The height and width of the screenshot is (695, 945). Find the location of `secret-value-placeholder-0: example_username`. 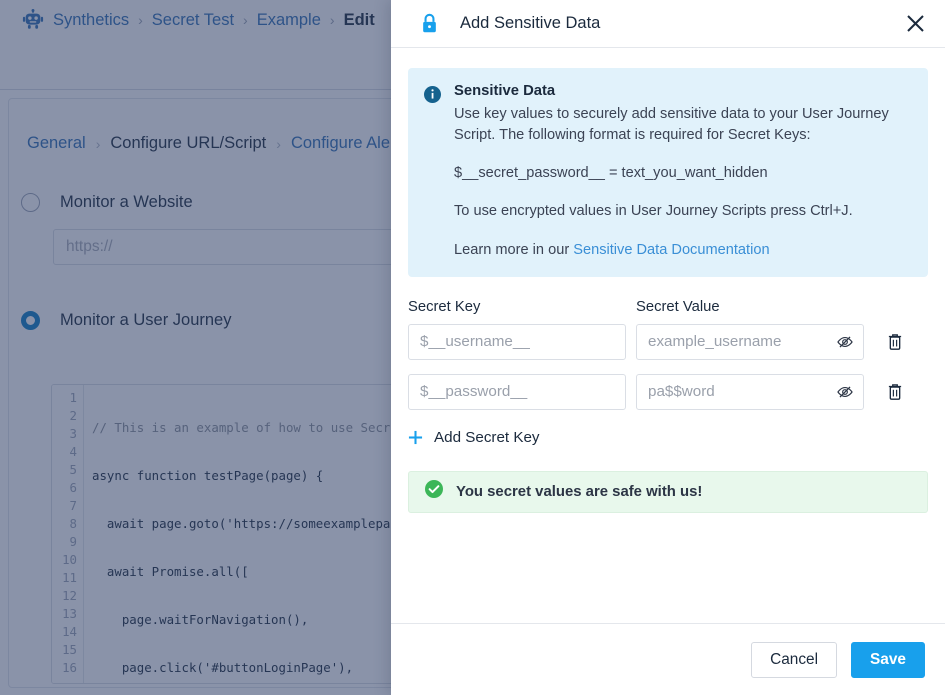

secret-value-placeholder-0: example_username is located at coordinates (715, 342).